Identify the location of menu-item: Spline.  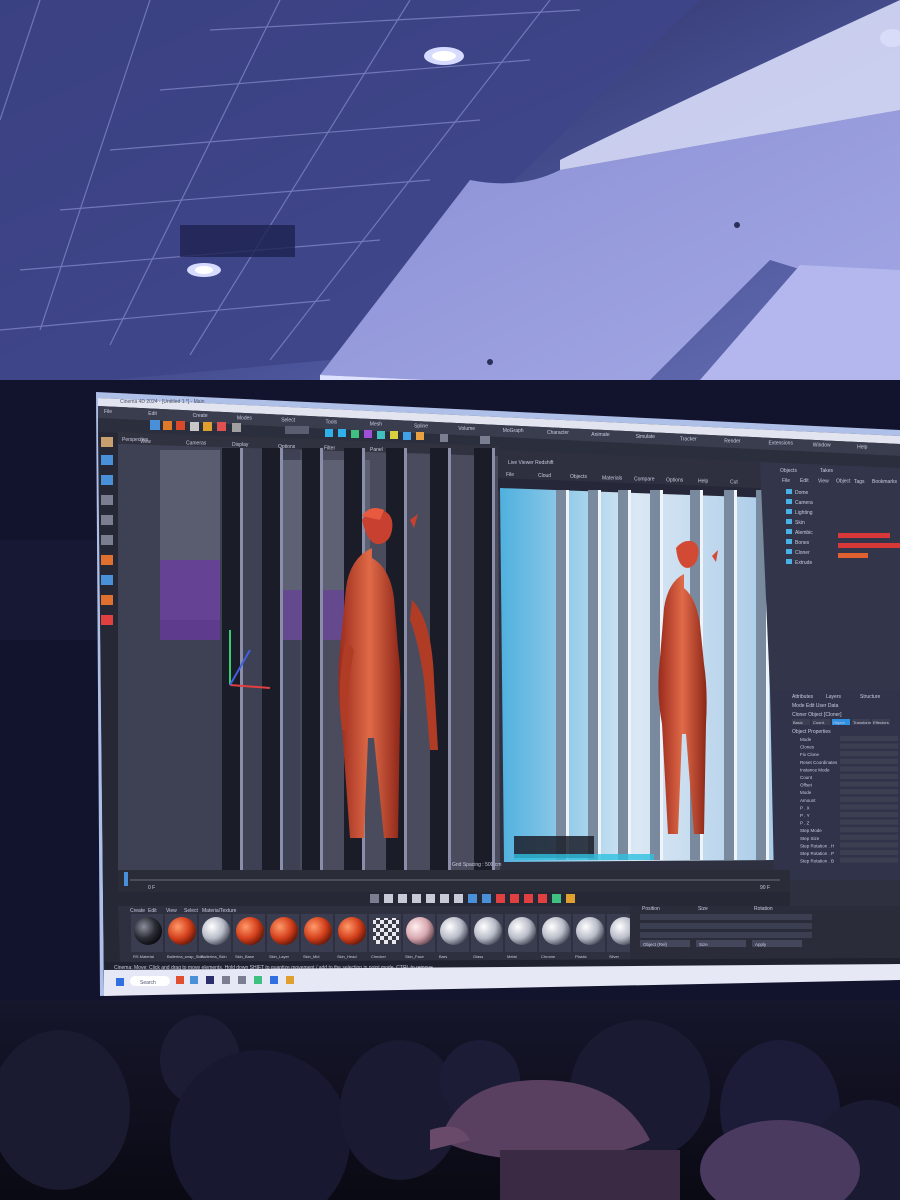
(421, 427).